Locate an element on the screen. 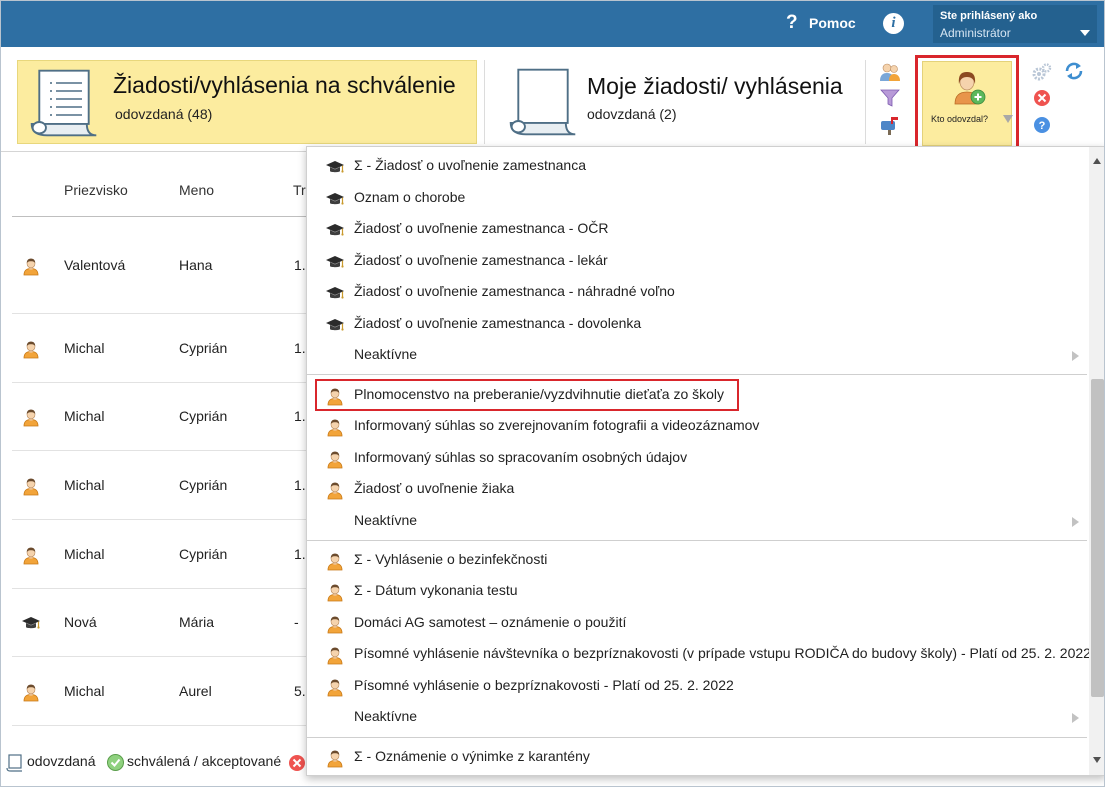 The height and width of the screenshot is (787, 1105). menu-item: Σ - Žiadosť o uvoľnenie zamestnanca is located at coordinates (697, 166).